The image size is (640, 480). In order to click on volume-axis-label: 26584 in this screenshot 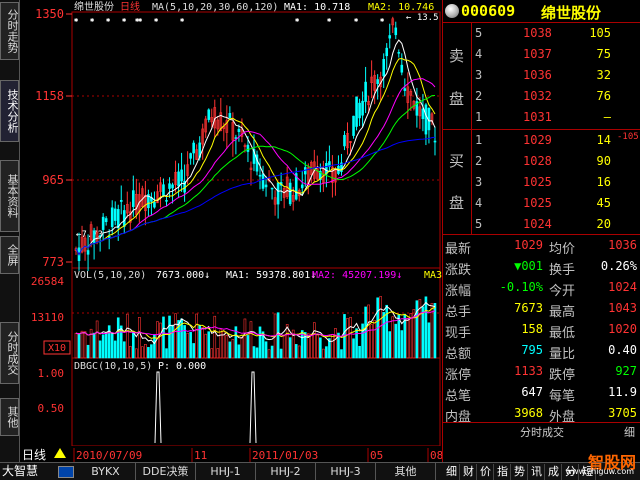, I will do `click(47, 281)`.